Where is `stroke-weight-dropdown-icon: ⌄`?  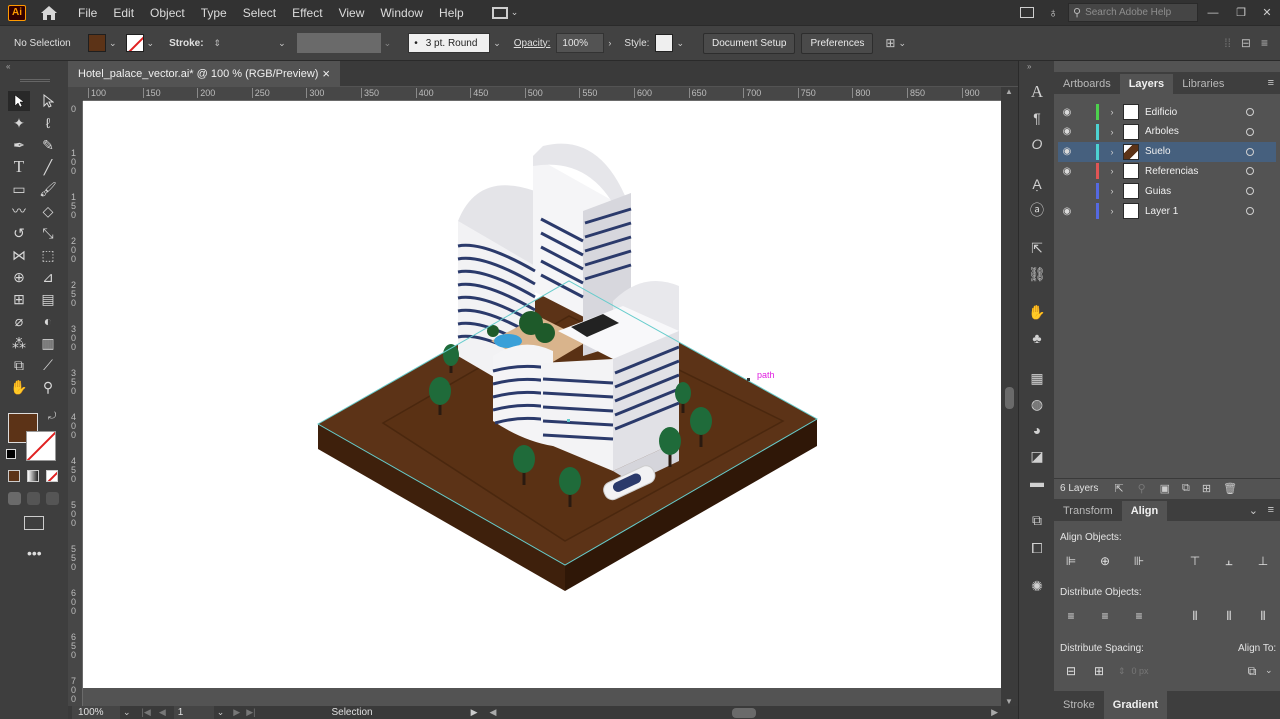 stroke-weight-dropdown-icon: ⌄ is located at coordinates (282, 43).